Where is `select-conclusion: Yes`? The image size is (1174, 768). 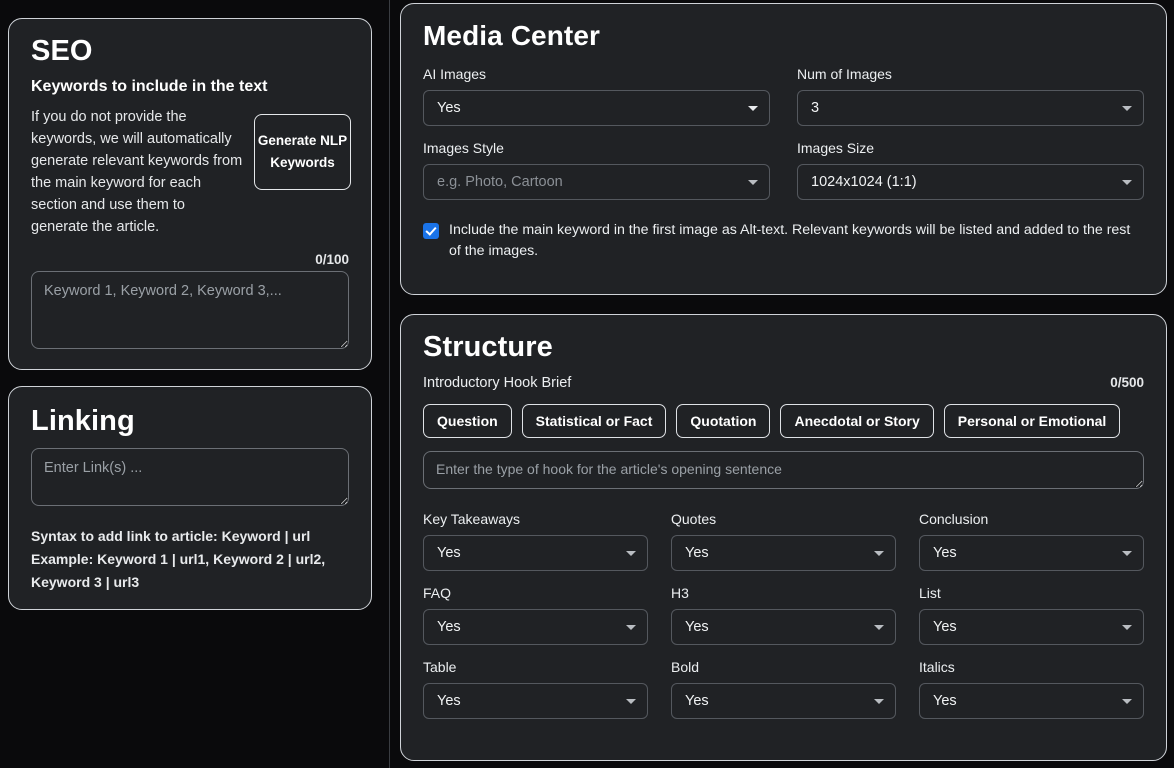
select-conclusion: Yes is located at coordinates (1031, 553).